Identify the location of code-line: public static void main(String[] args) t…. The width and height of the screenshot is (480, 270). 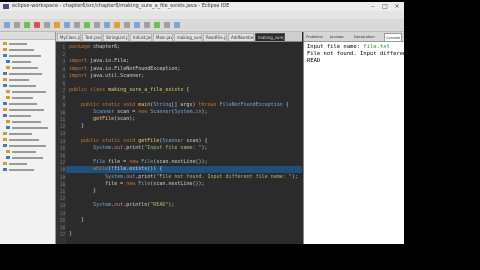
(179, 105).